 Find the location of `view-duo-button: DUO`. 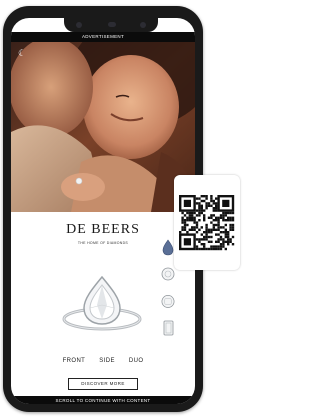

view-duo-button: DUO is located at coordinates (136, 361).